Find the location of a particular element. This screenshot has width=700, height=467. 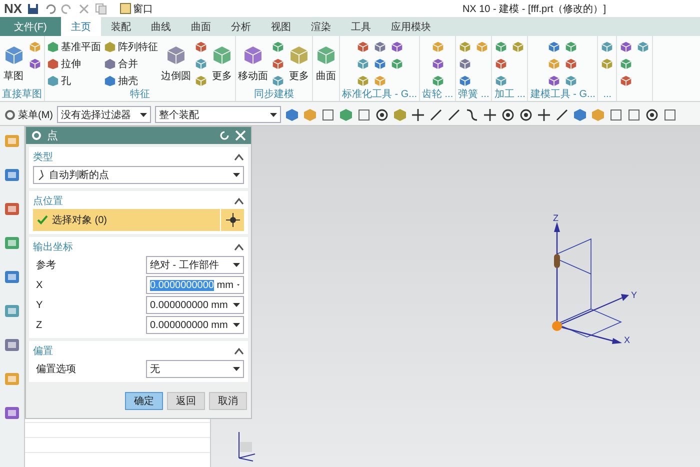

section-title: 偏置 is located at coordinates (43, 351).